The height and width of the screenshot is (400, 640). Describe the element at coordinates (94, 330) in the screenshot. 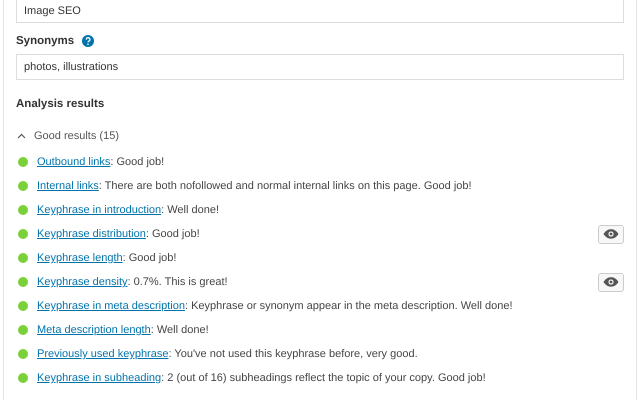

I see `result-link: Meta description length` at that location.